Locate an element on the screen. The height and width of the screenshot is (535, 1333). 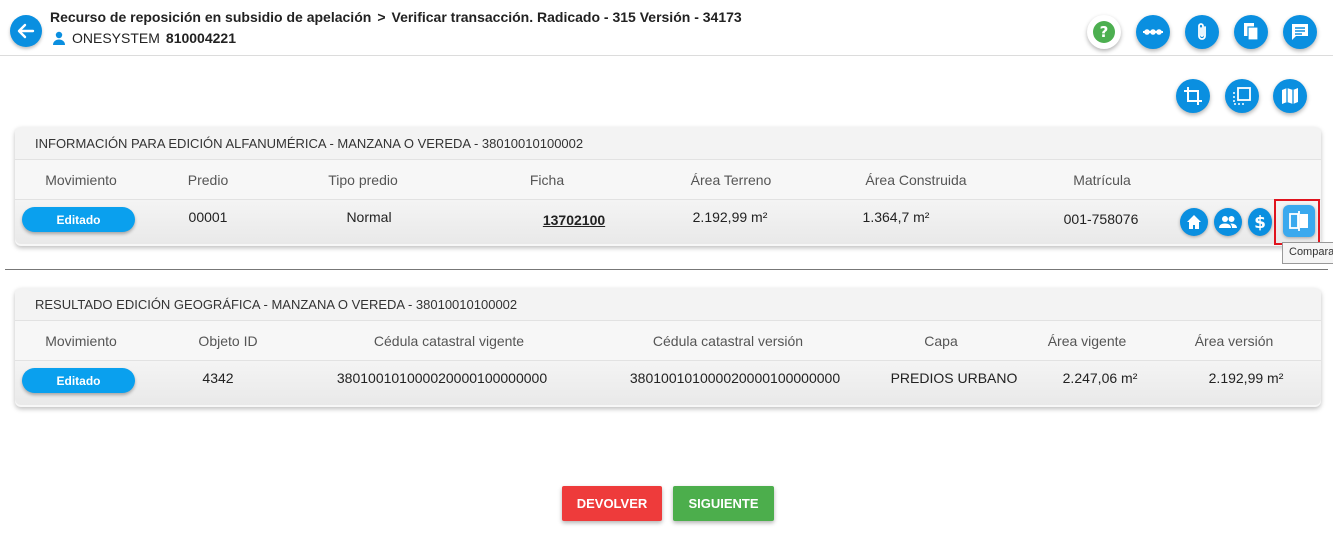
tipo-predio-value: Normal is located at coordinates (369, 217).